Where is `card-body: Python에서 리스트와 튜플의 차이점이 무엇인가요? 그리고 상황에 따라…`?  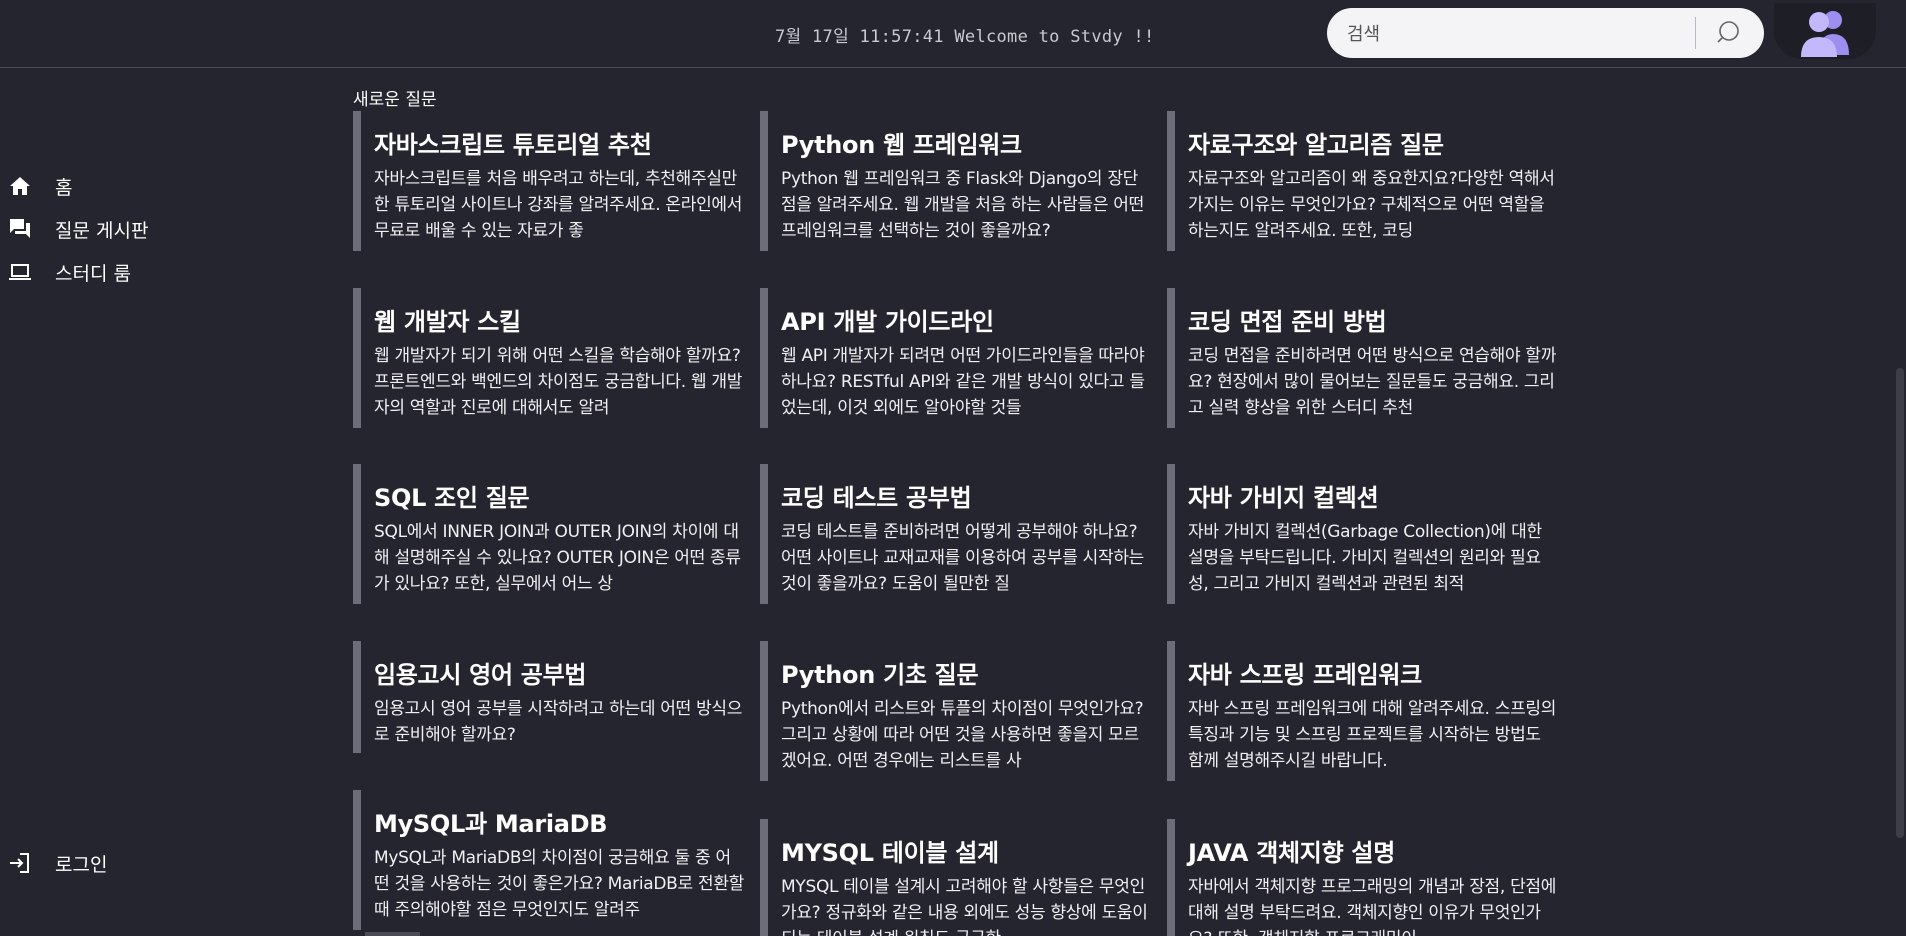 card-body: Python에서 리스트와 튜플의 차이점이 무엇인가요? 그리고 상황에 따라… is located at coordinates (962, 735).